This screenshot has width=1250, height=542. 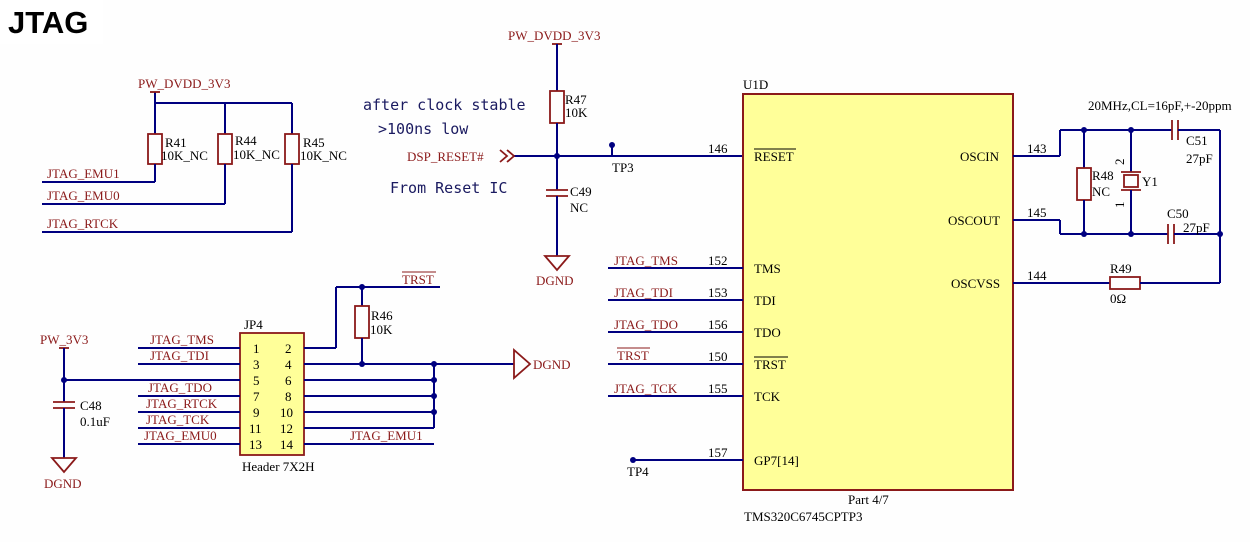 I want to click on label-jtag-emu0-c: JTAG_EMU0, so click(x=180, y=435).